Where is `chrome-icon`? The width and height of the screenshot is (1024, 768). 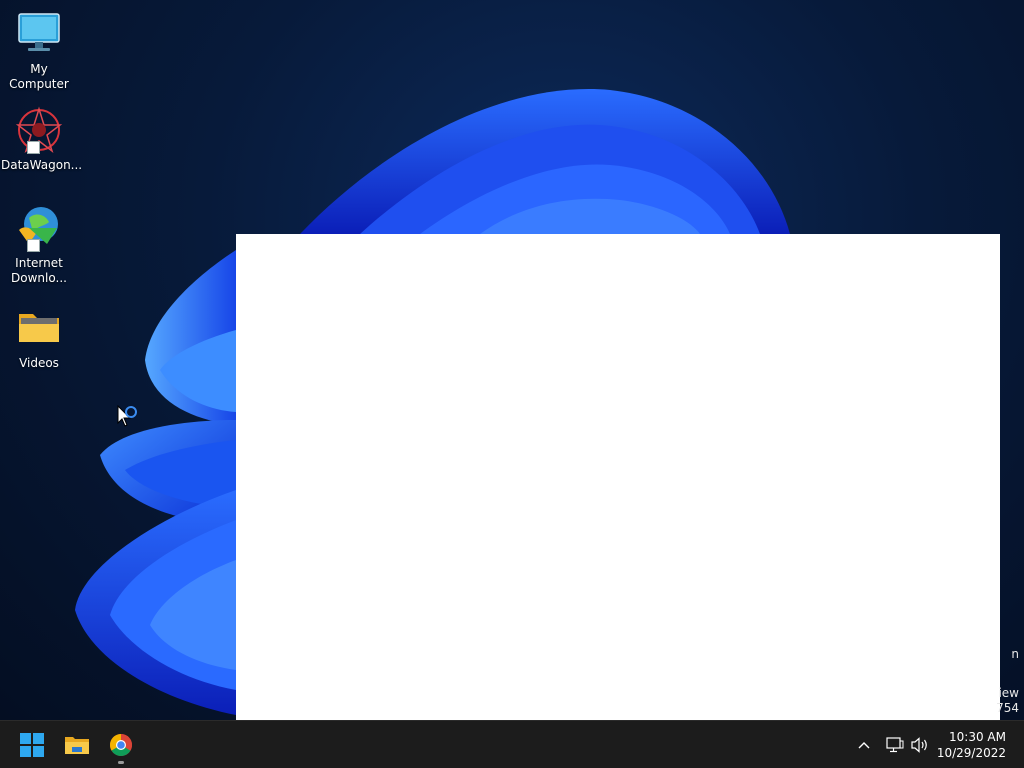 chrome-icon is located at coordinates (121, 744).